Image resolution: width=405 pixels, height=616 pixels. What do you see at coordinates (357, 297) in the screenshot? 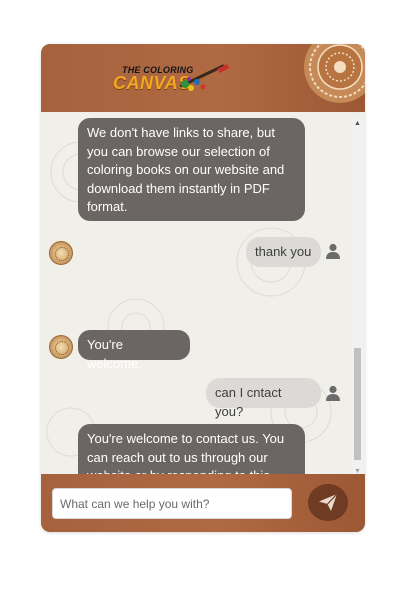
I see `chat-scrollbar: ▲ ▼` at bounding box center [357, 297].